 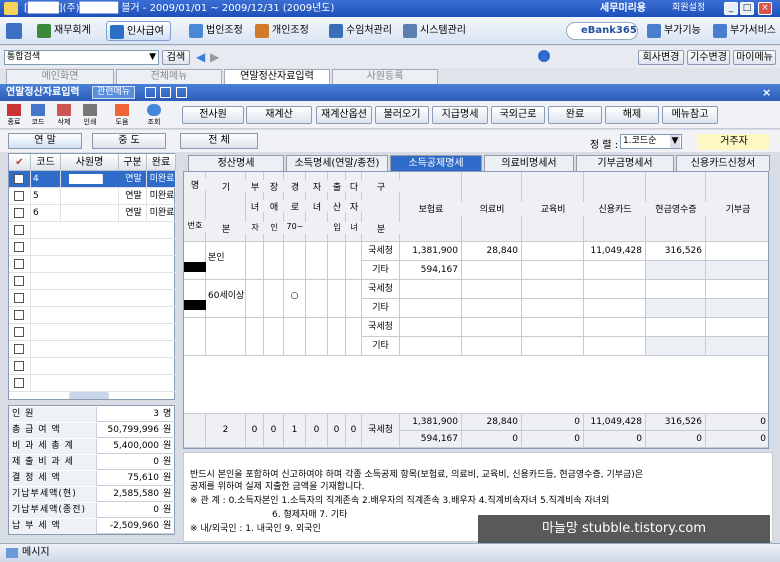 I want to click on overseas-work-button: 국외근로, so click(x=518, y=115).